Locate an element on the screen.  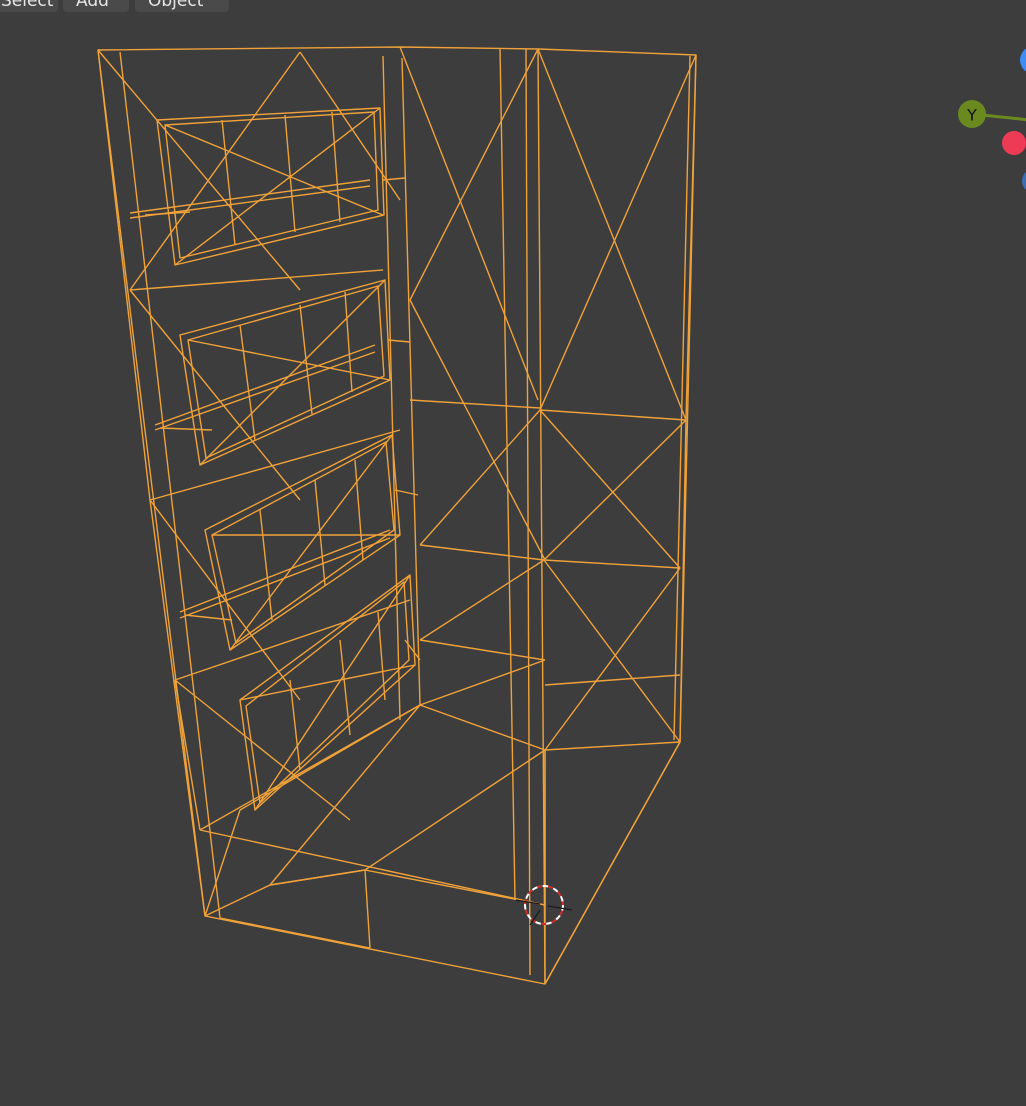
z-axis-positive-icon is located at coordinates (1023, 60).